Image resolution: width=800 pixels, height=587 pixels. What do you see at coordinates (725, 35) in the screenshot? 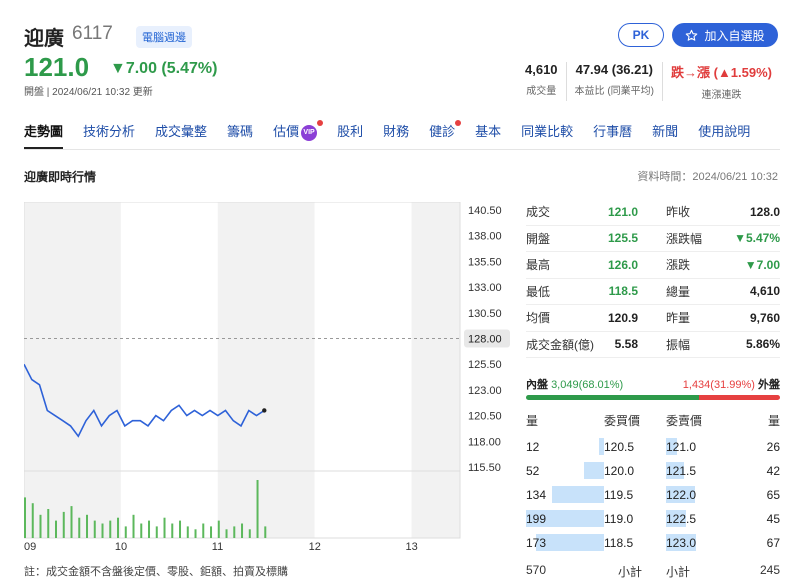
I see `add-watchlist-button: 加入自選股` at bounding box center [725, 35].